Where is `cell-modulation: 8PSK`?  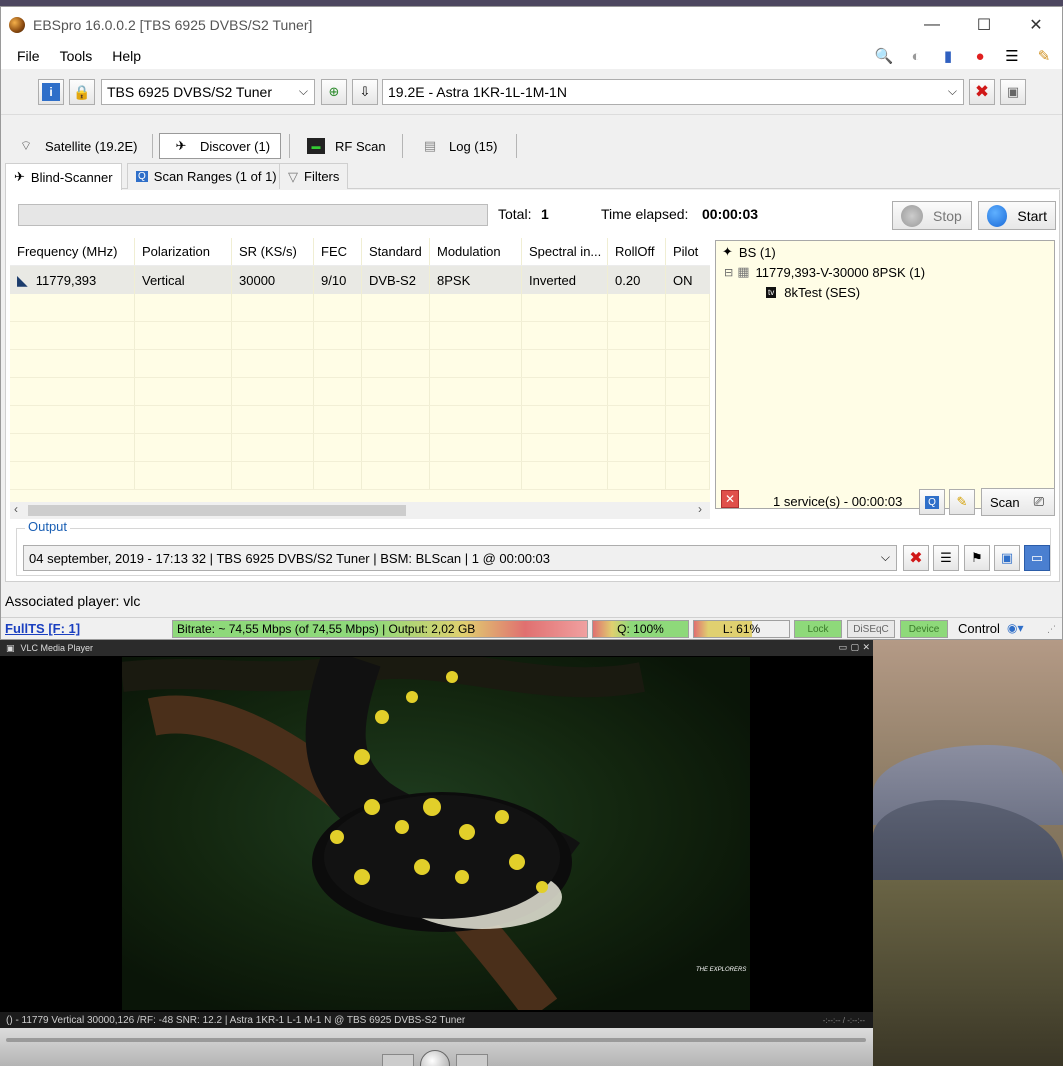
cell-modulation: 8PSK is located at coordinates (476, 280).